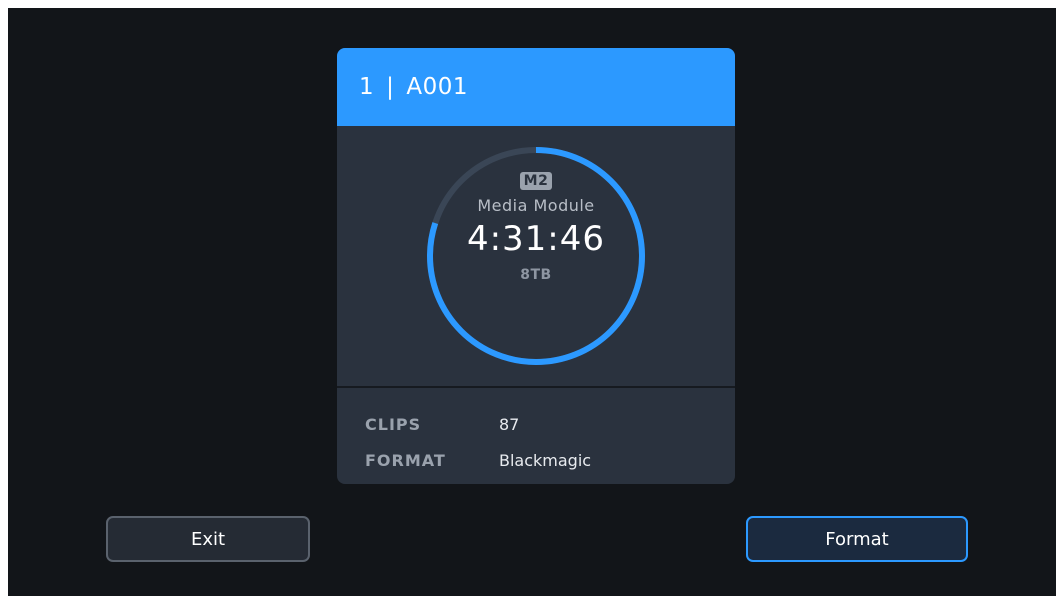 The height and width of the screenshot is (596, 1056). I want to click on ring-content: M2 Media Module 4:31:46 8TB, so click(536, 226).